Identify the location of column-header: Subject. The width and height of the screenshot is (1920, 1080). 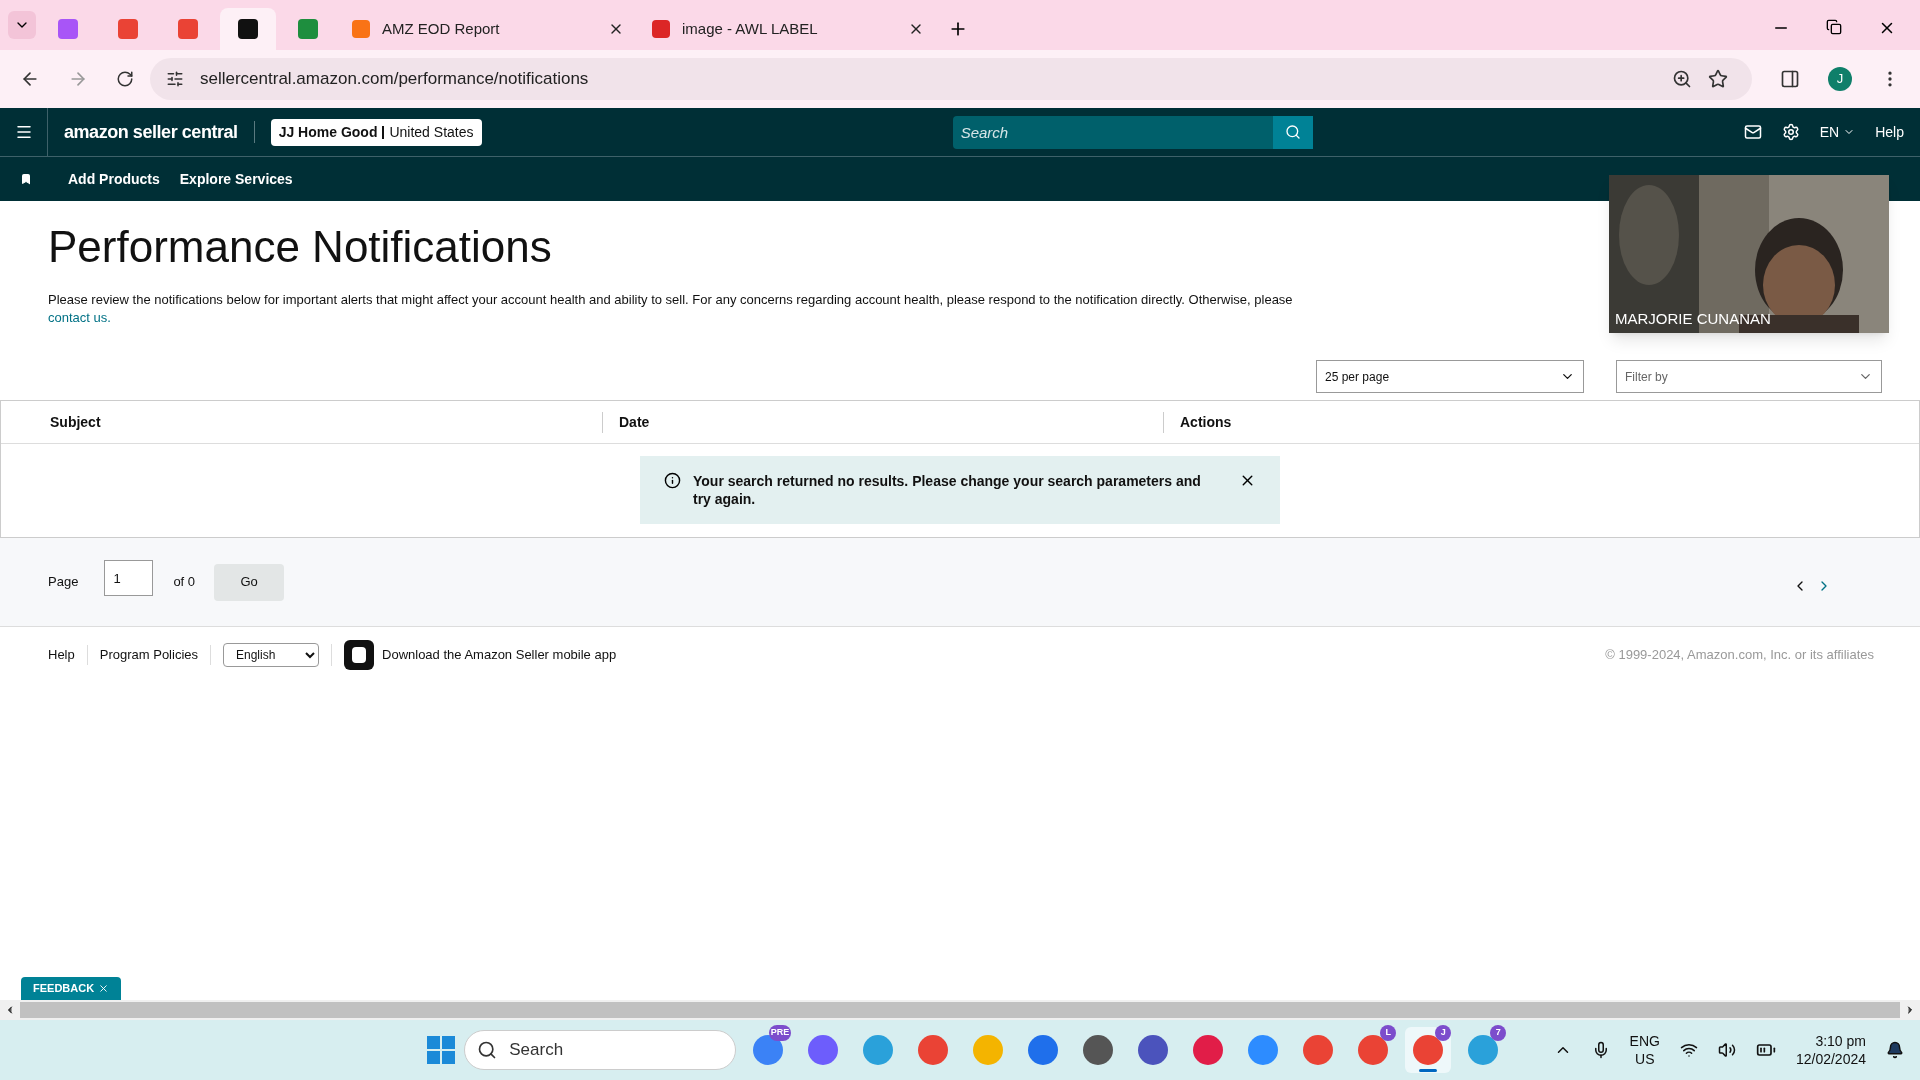
(75, 422).